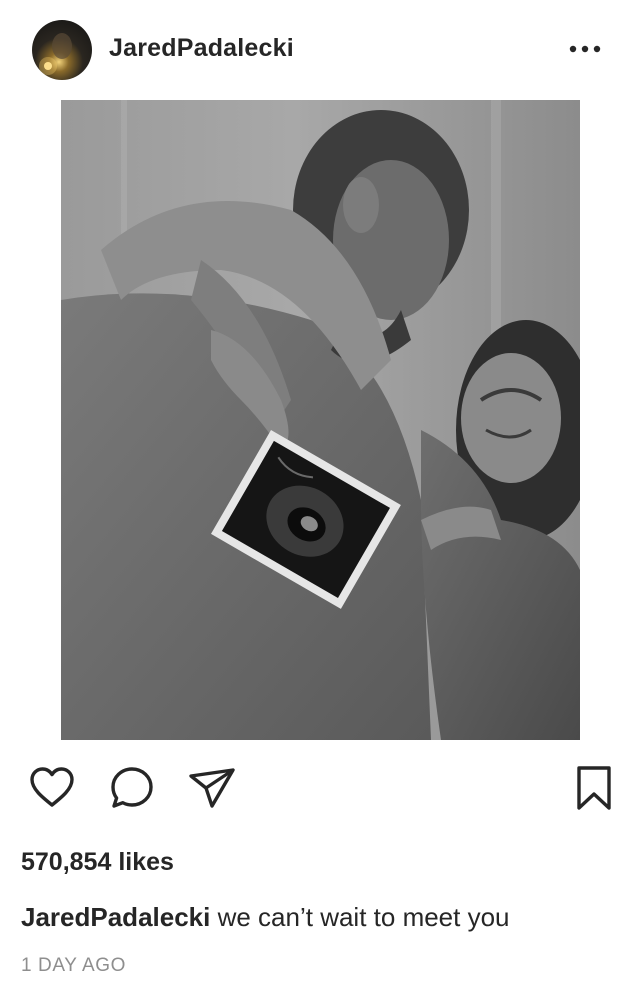  I want to click on post-actions, so click(320, 790).